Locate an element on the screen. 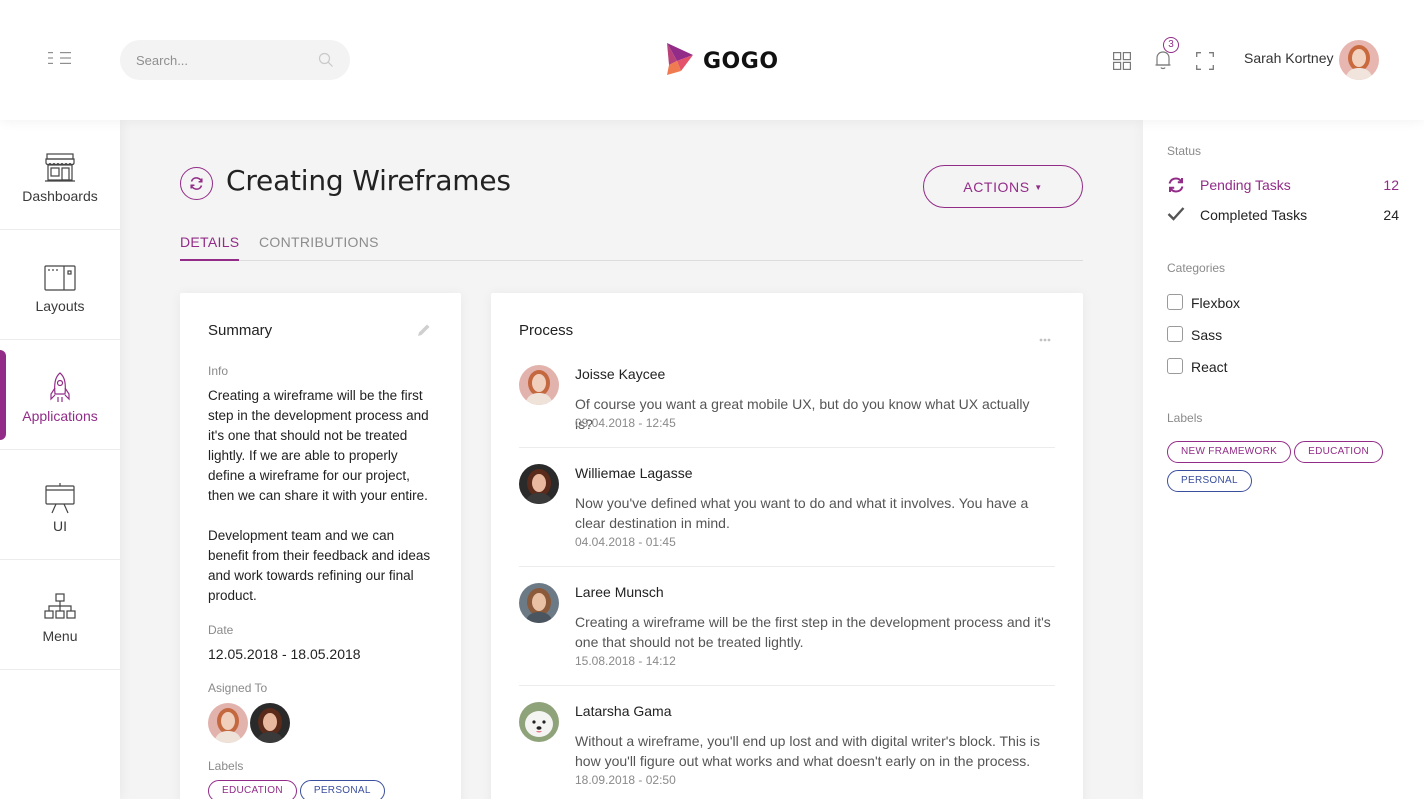 The height and width of the screenshot is (799, 1424). sidebar-item-dashboards: Dashboards is located at coordinates (60, 175).